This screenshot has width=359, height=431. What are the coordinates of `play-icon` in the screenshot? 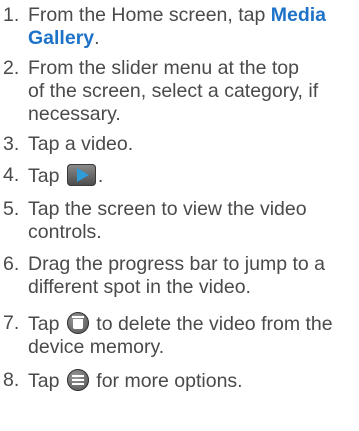 It's located at (81, 175).